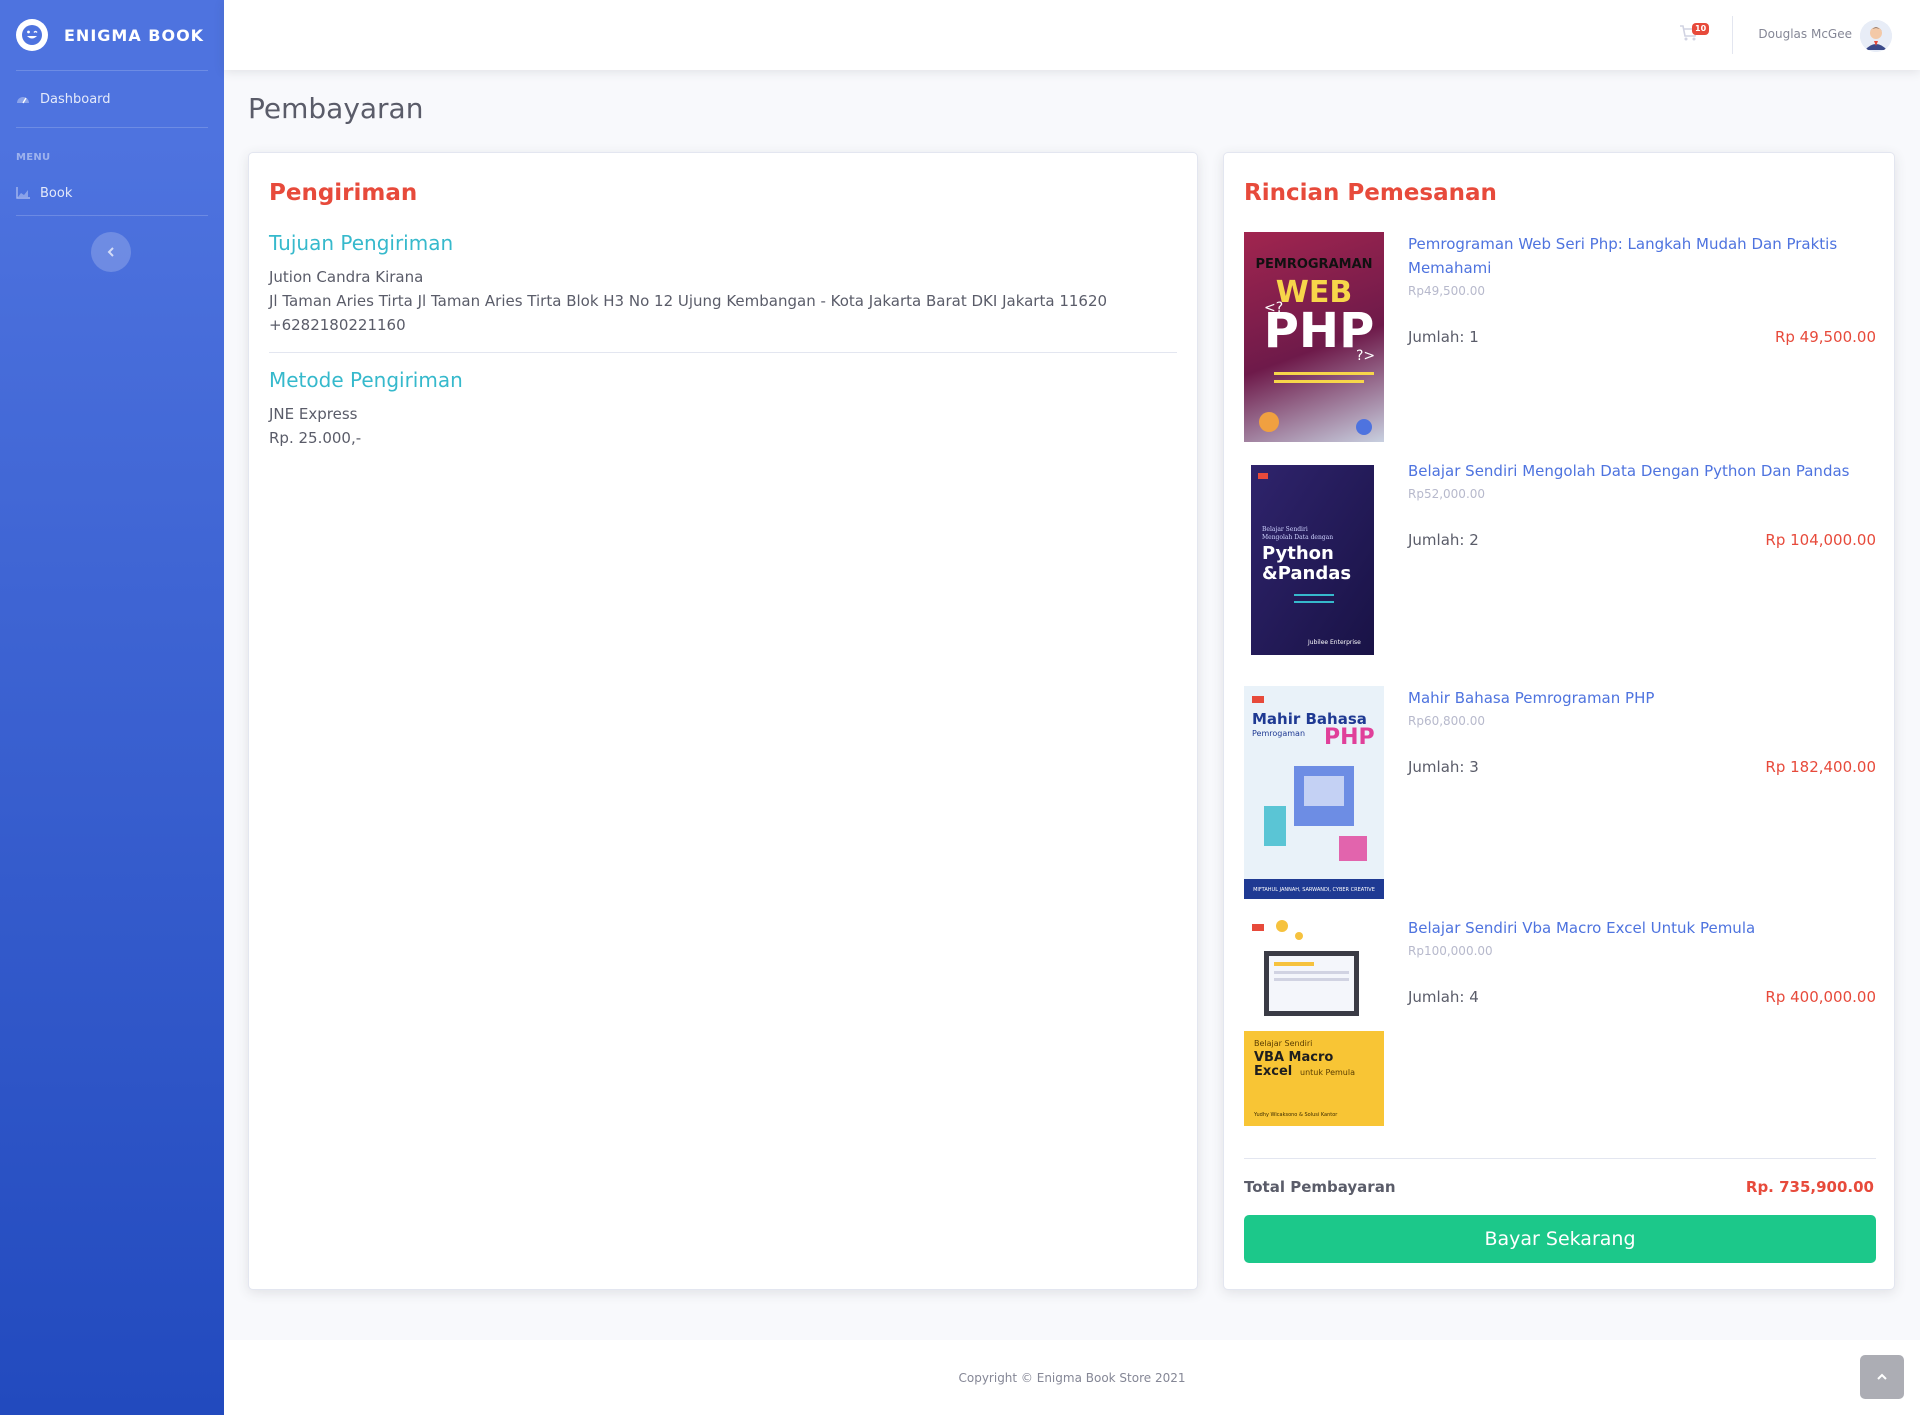 The width and height of the screenshot is (1920, 1415). I want to click on book-subtotal: Rp 400,000.00, so click(1820, 997).